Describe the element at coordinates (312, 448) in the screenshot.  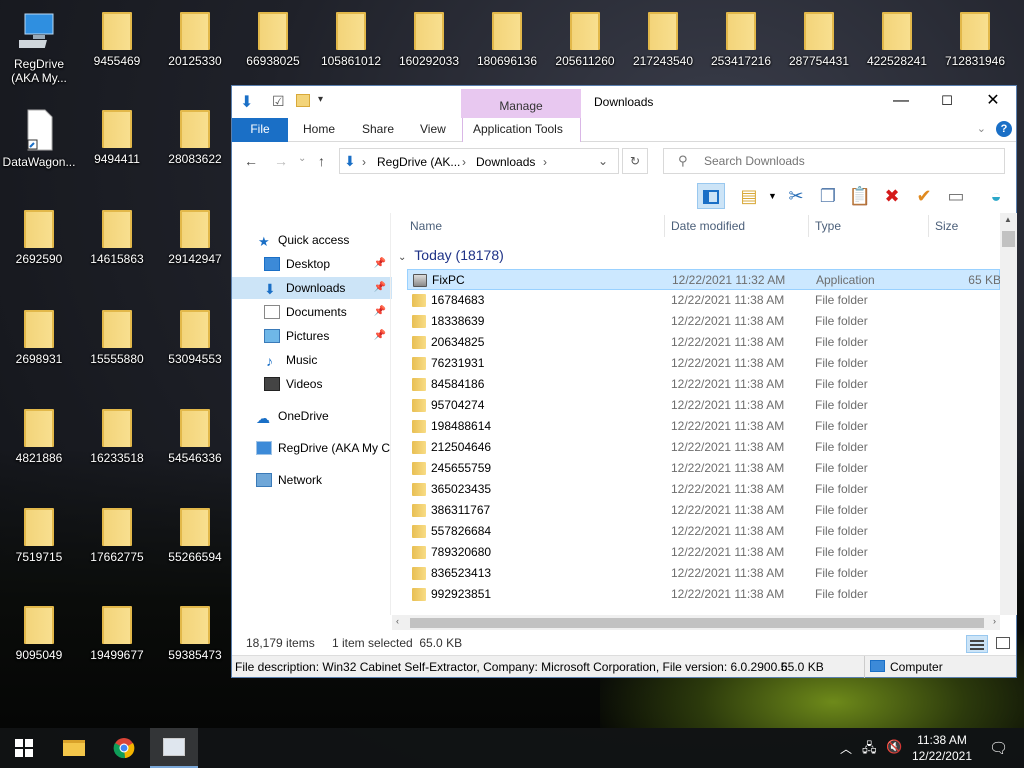
I see `nav-regdrive: RegDrive (AKA My Co` at that location.